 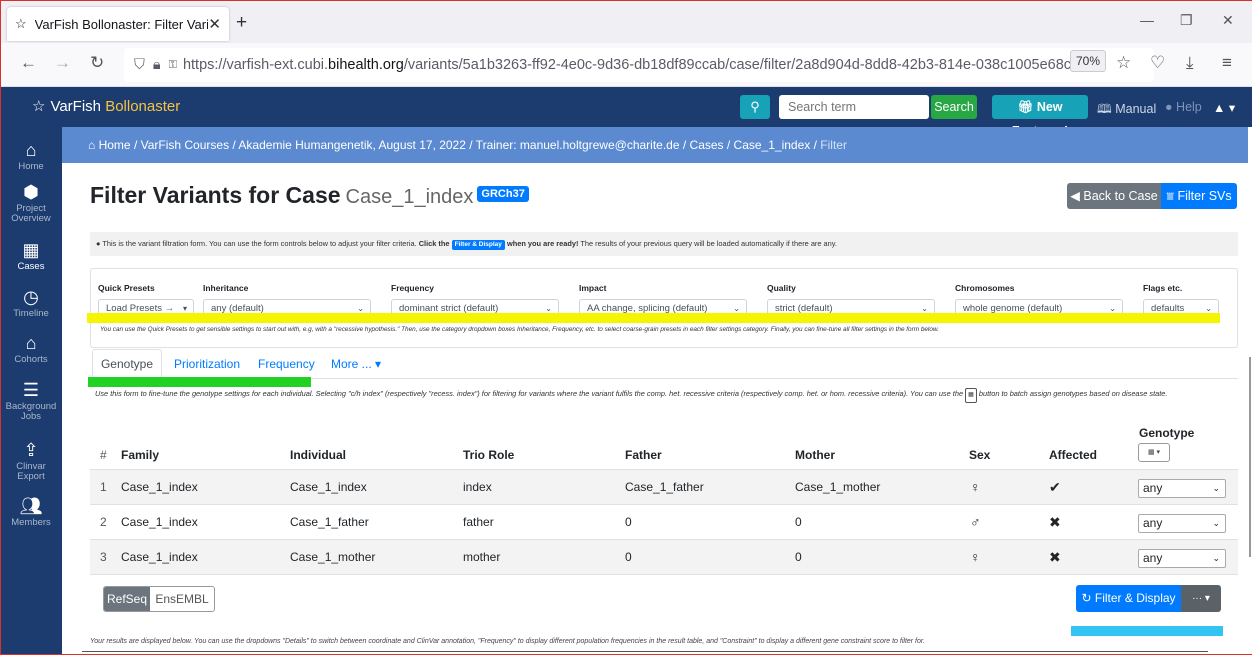 What do you see at coordinates (1088, 61) in the screenshot?
I see `zoom-level: 70%` at bounding box center [1088, 61].